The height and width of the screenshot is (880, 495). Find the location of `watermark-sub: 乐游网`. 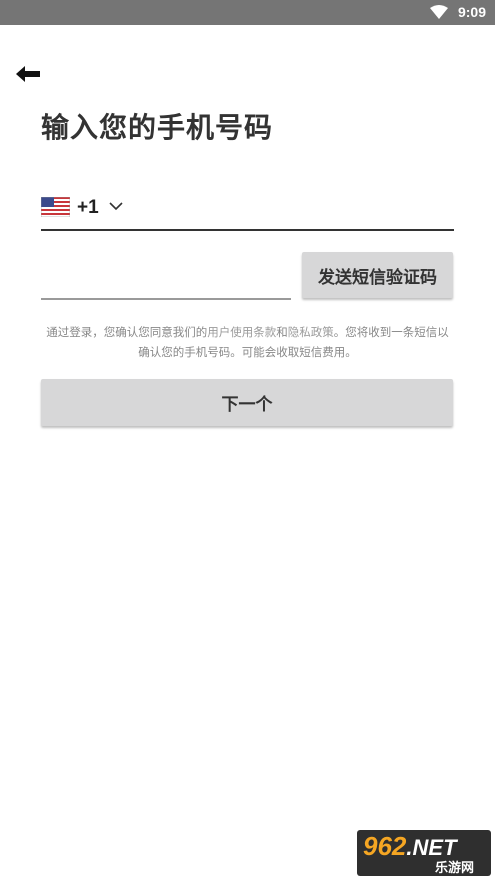

watermark-sub: 乐游网 is located at coordinates (455, 868).